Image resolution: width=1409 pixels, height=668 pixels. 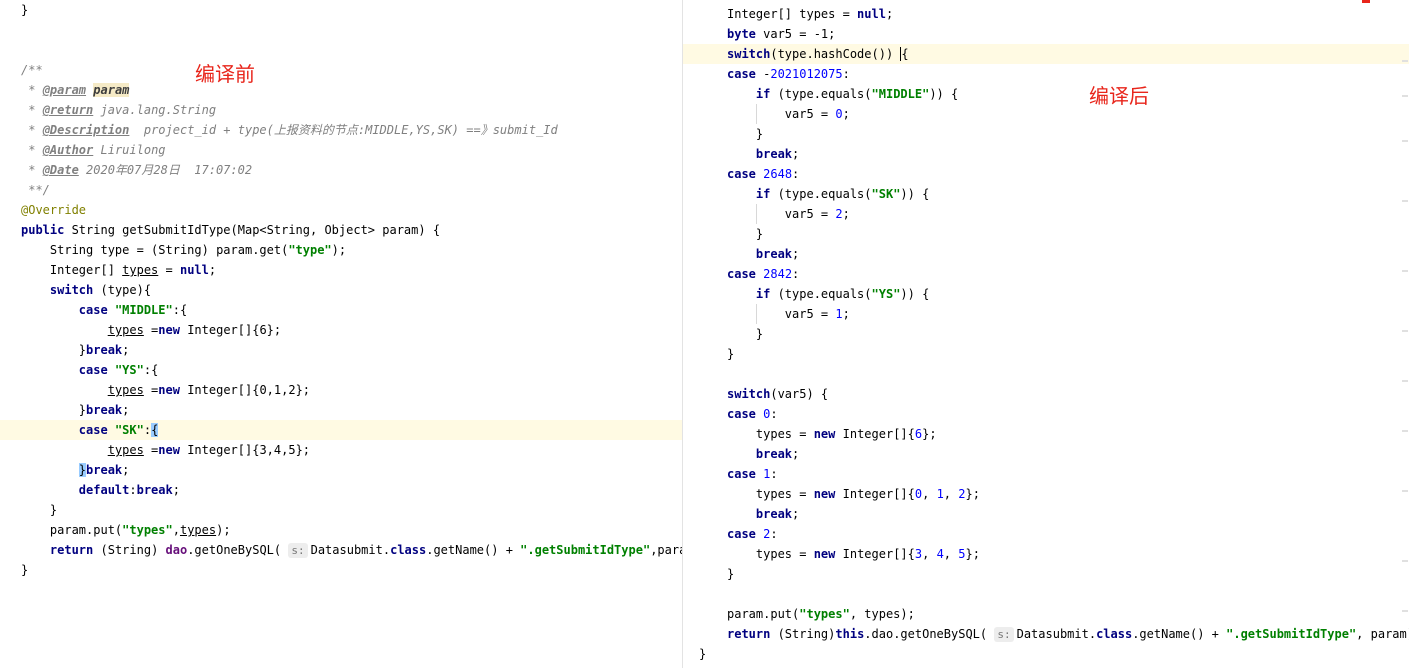 What do you see at coordinates (788, 114) in the screenshot?
I see `code-line: var5 = 0;` at bounding box center [788, 114].